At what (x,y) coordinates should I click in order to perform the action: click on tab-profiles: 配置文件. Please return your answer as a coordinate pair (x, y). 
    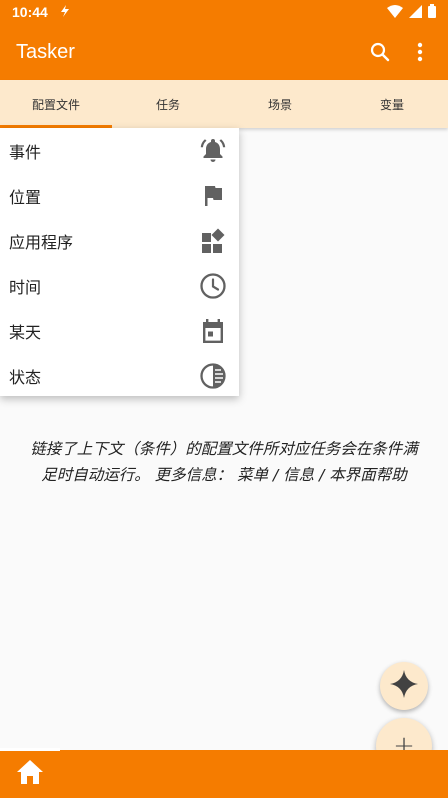
    Looking at the image, I should click on (56, 104).